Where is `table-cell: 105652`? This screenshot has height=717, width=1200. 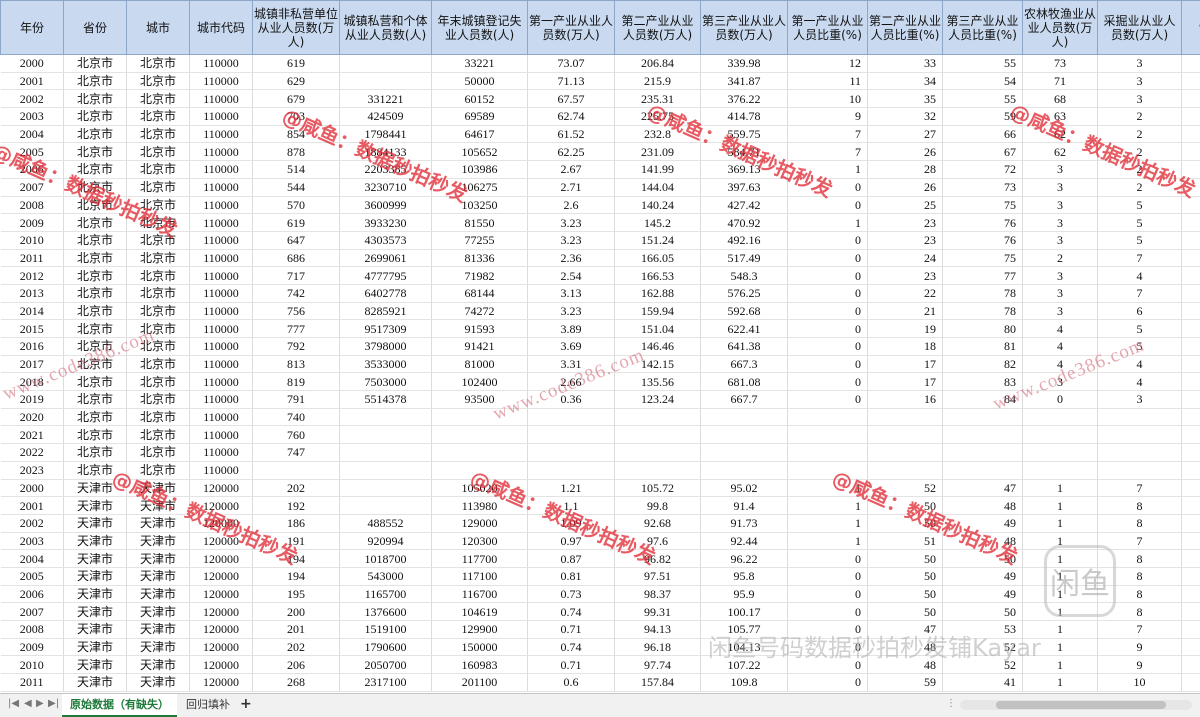 table-cell: 105652 is located at coordinates (480, 152).